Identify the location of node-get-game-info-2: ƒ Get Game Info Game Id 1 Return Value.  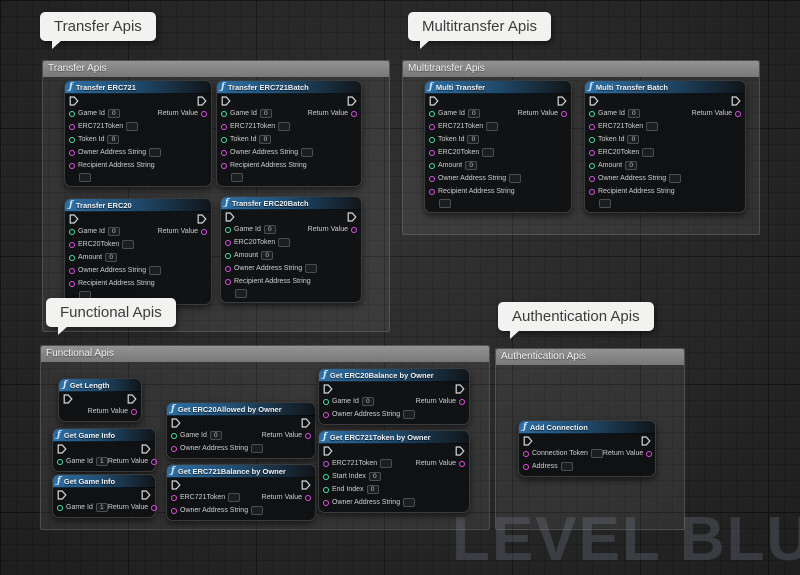
(105, 496).